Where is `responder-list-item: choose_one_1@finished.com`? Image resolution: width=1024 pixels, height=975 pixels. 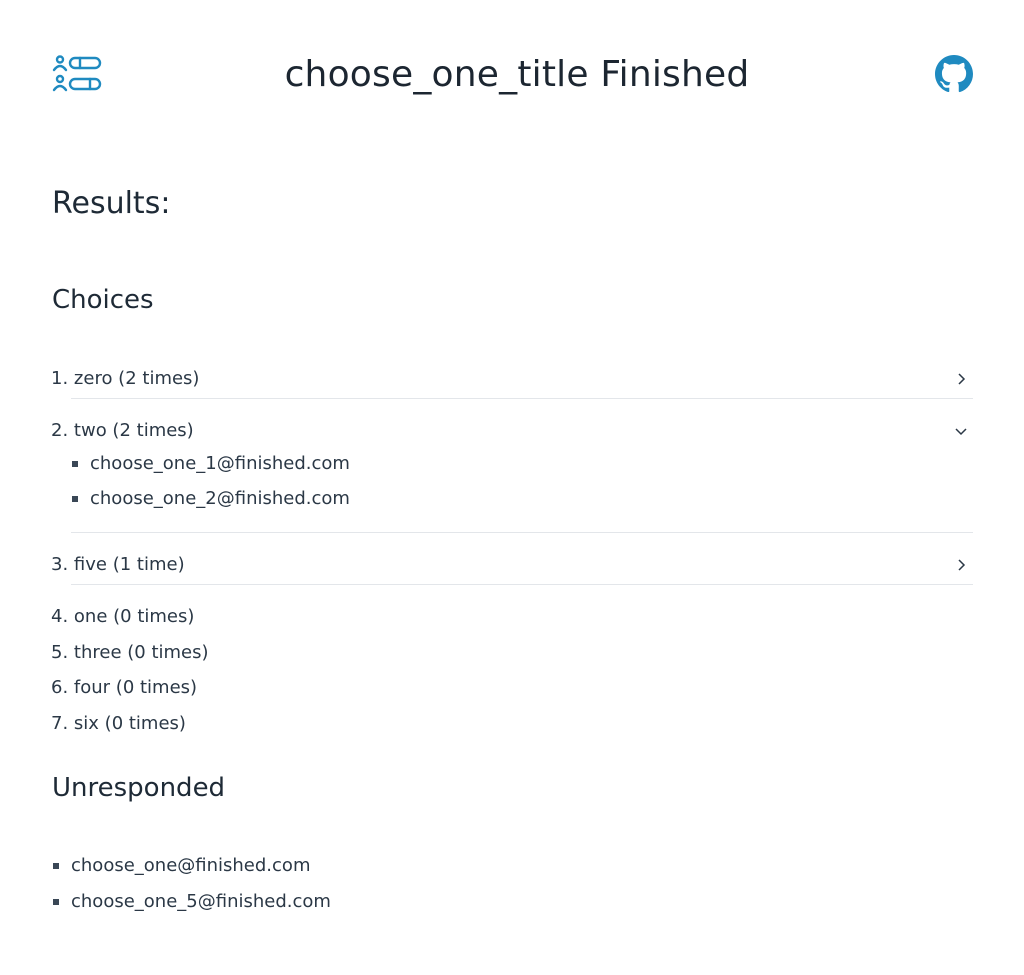 responder-list-item: choose_one_1@finished.com is located at coordinates (211, 464).